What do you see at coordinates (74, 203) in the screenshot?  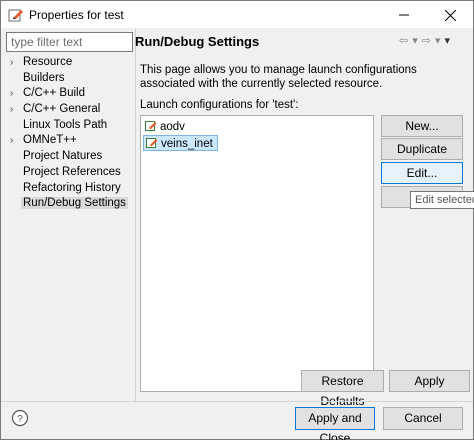 I see `tree-item-label: Run/Debug Settings` at bounding box center [74, 203].